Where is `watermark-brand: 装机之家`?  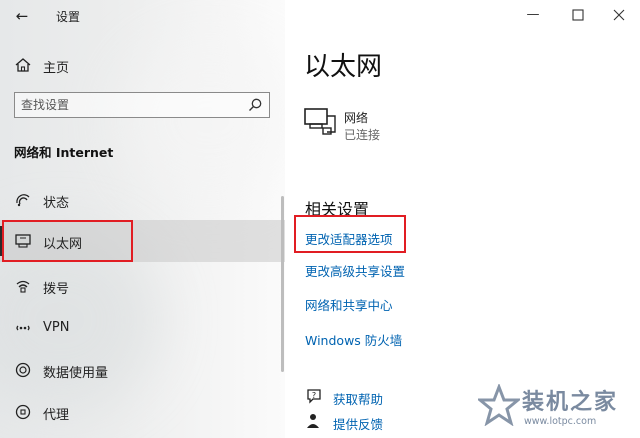
watermark-brand: 装机之家 is located at coordinates (570, 402).